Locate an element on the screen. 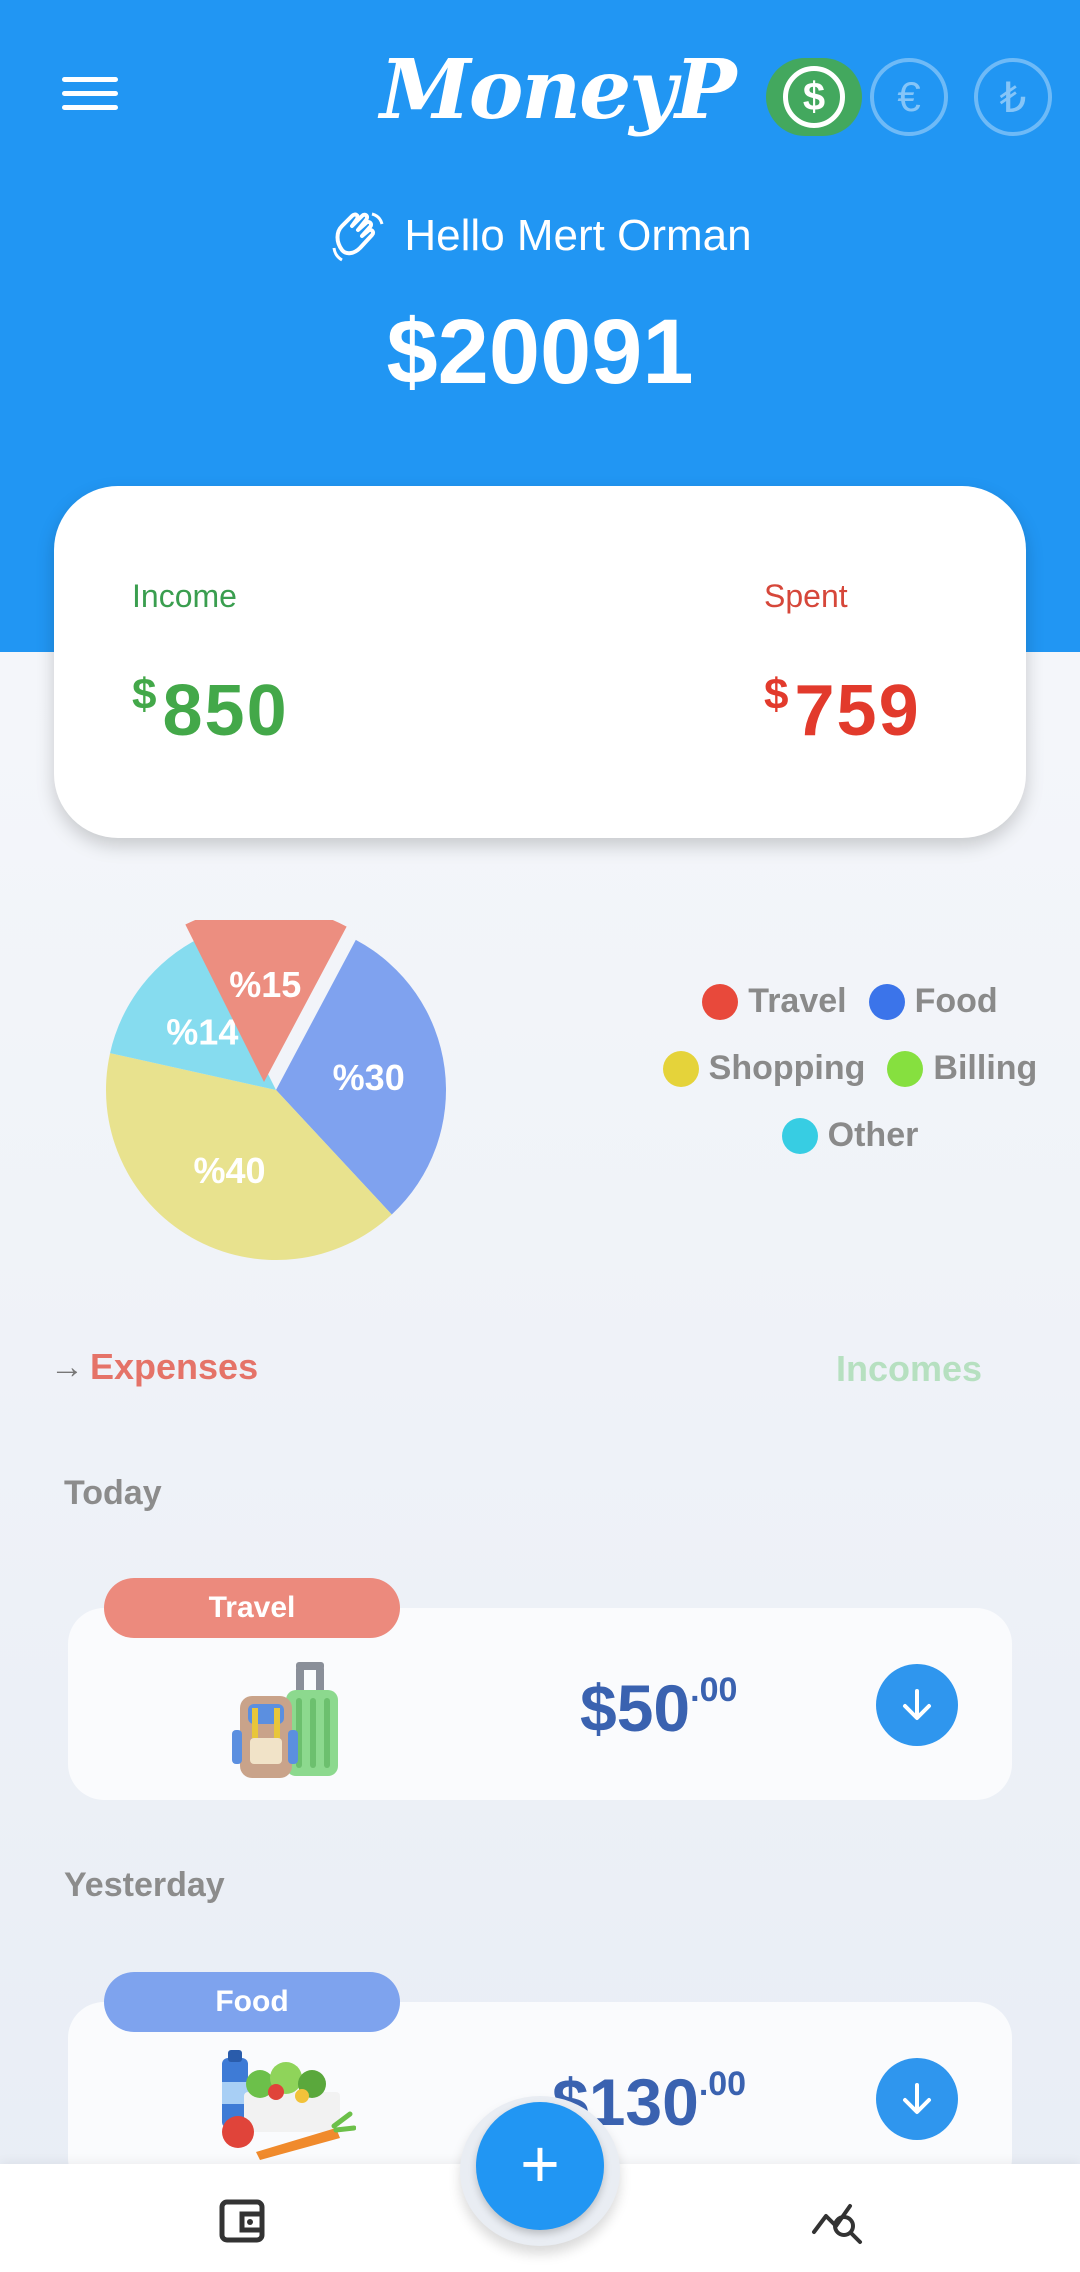 The height and width of the screenshot is (2272, 1080). spent-label: Spent is located at coordinates (806, 596).